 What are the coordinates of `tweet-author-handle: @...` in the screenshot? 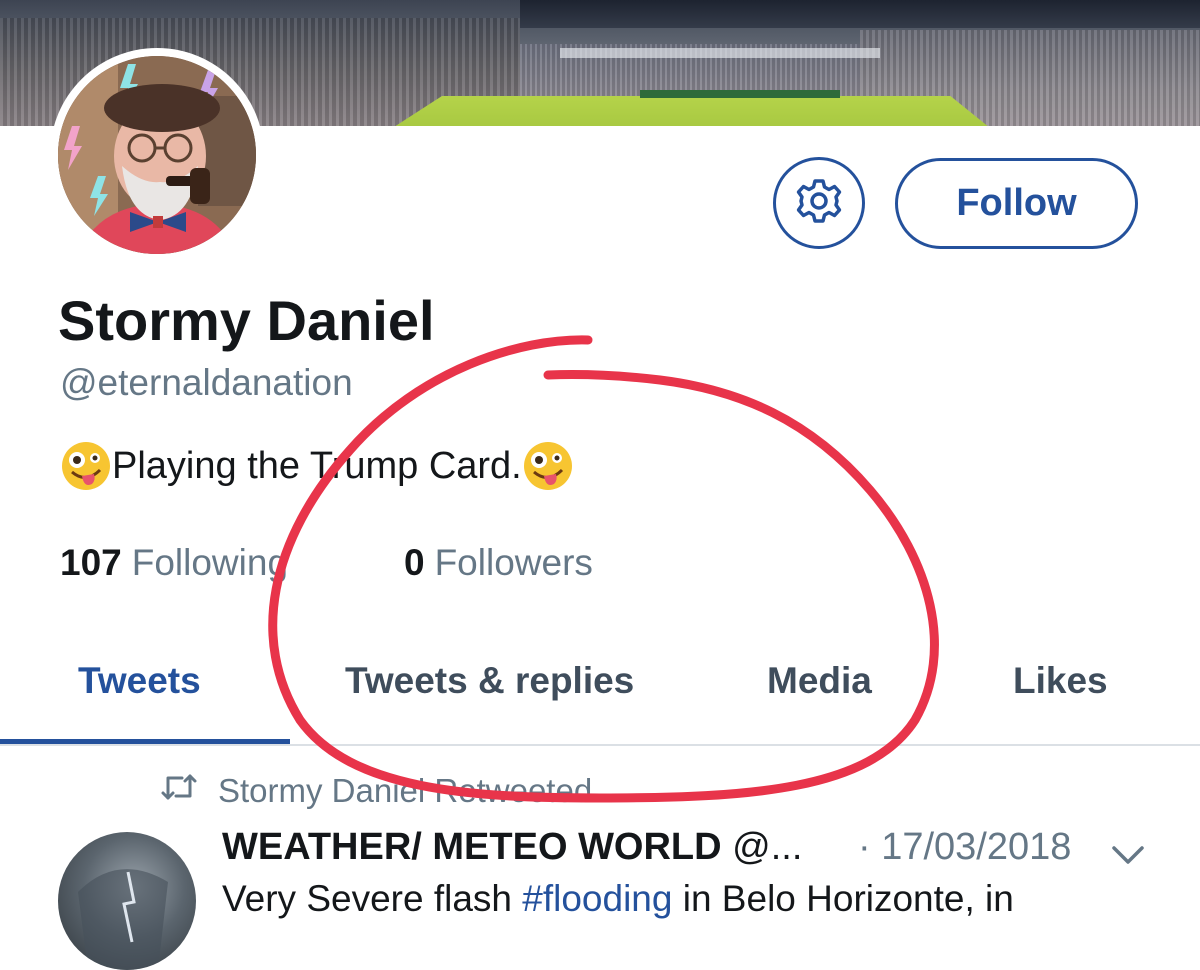 It's located at (767, 847).